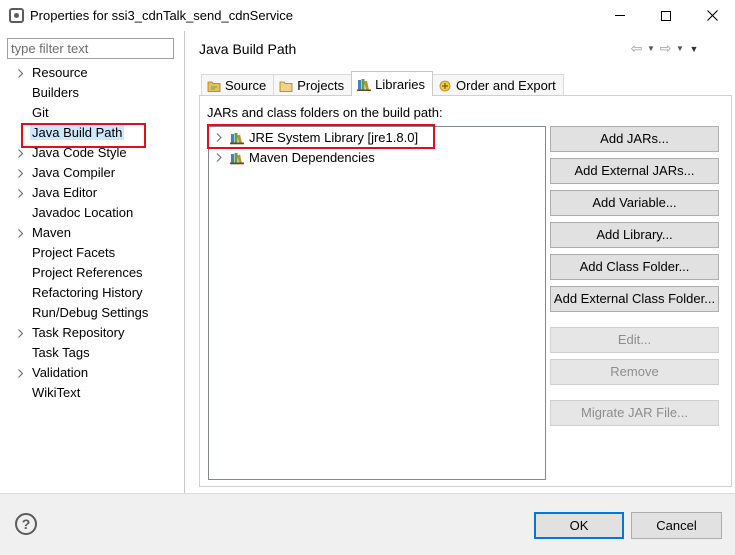 This screenshot has width=735, height=555. I want to click on nav-item-label: Java Code Style, so click(79, 152).